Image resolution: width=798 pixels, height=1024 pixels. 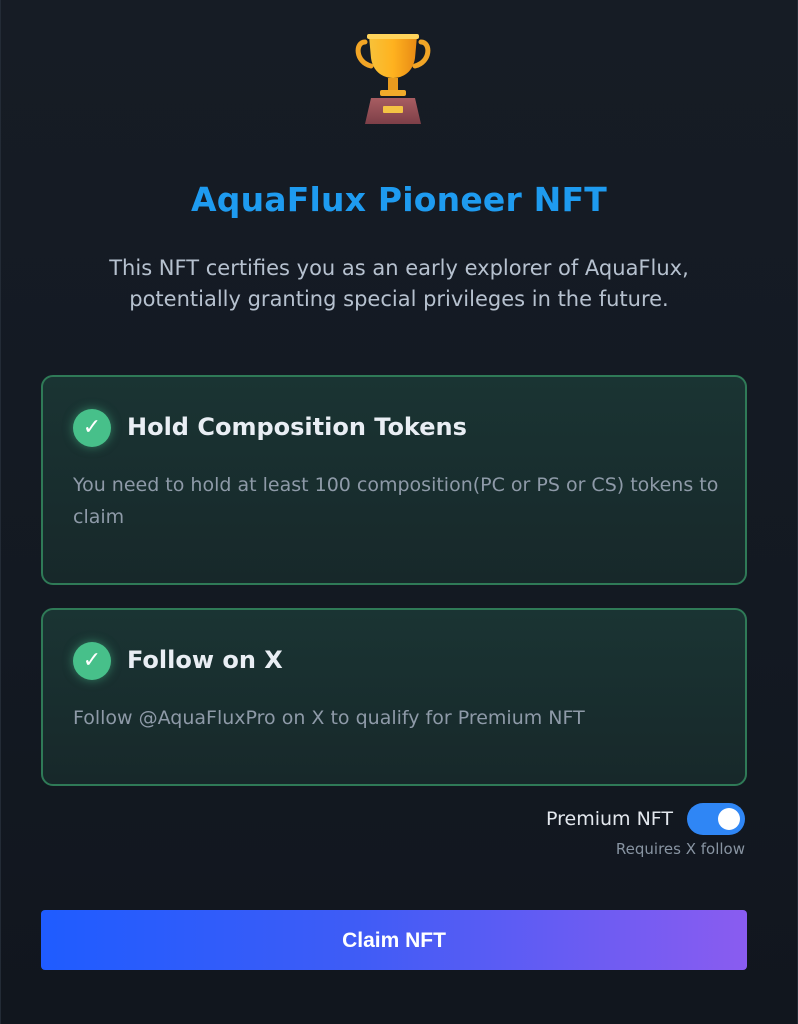 What do you see at coordinates (205, 660) in the screenshot?
I see `requirement-title: Follow on X` at bounding box center [205, 660].